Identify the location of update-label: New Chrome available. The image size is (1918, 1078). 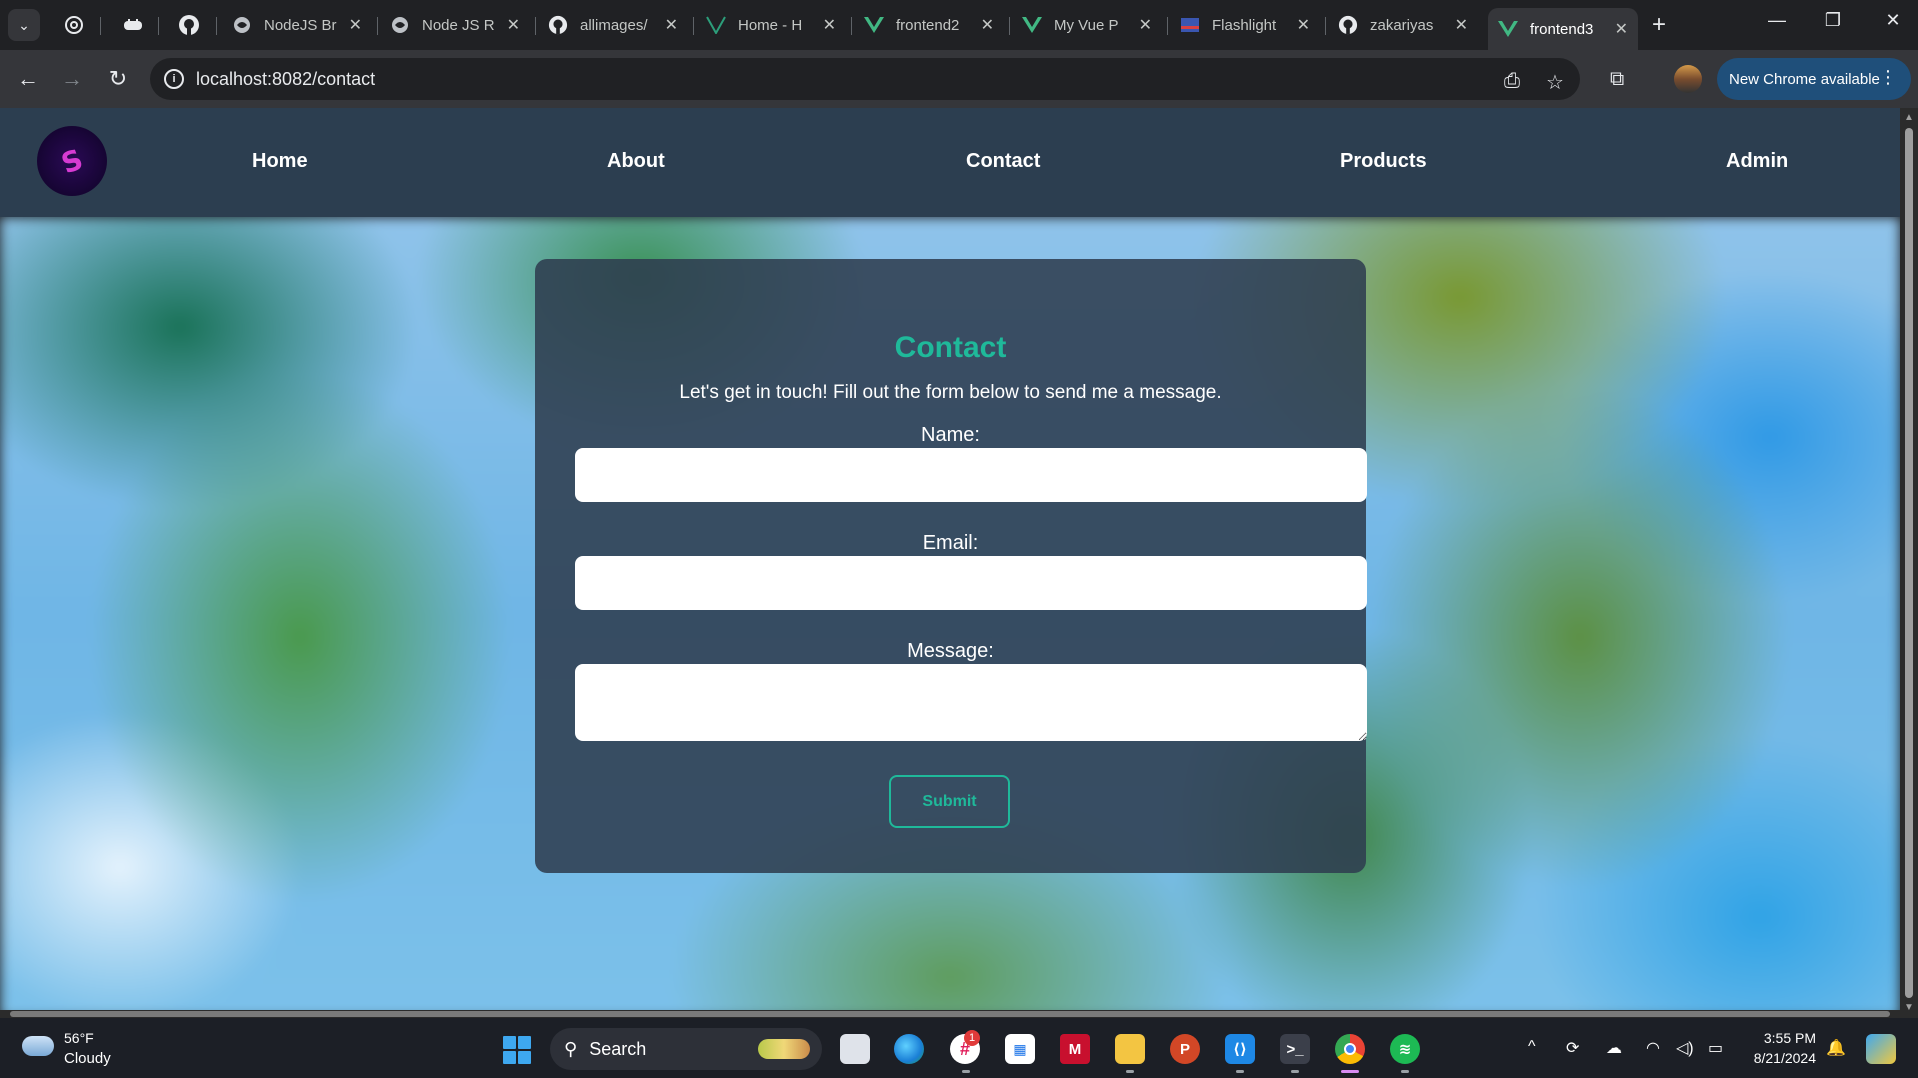
(1804, 79).